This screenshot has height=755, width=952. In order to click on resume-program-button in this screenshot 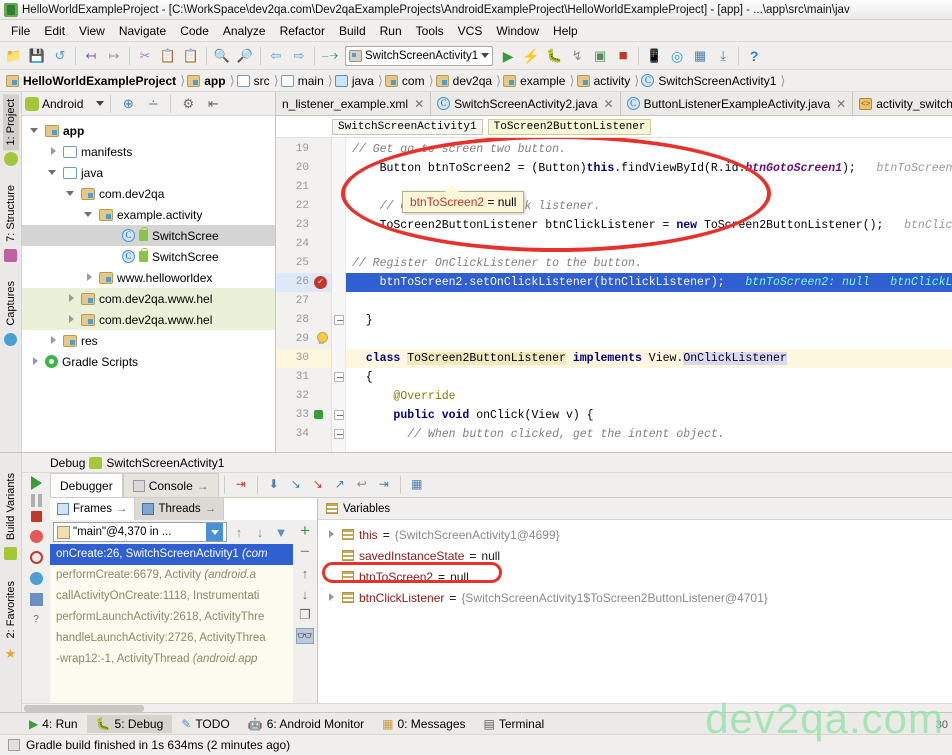, I will do `click(36, 483)`.